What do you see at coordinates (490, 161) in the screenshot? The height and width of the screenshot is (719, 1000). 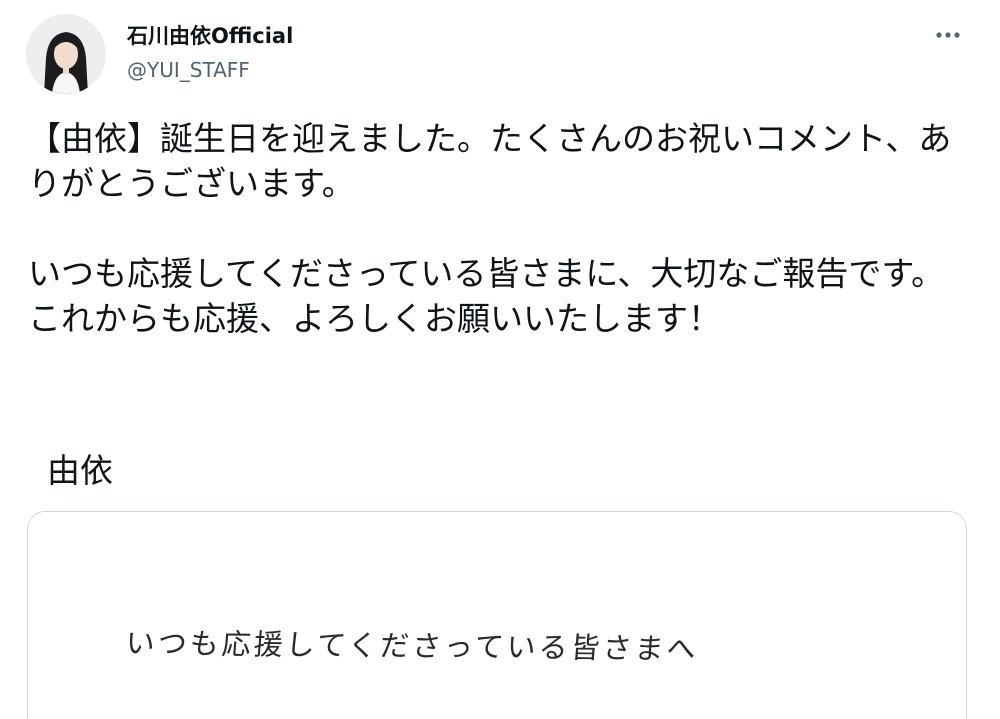 I see `tweet-paragraph-1: 【由依】誕生日を迎えました。たくさんのお祝いコメント、ありがとうございます。` at bounding box center [490, 161].